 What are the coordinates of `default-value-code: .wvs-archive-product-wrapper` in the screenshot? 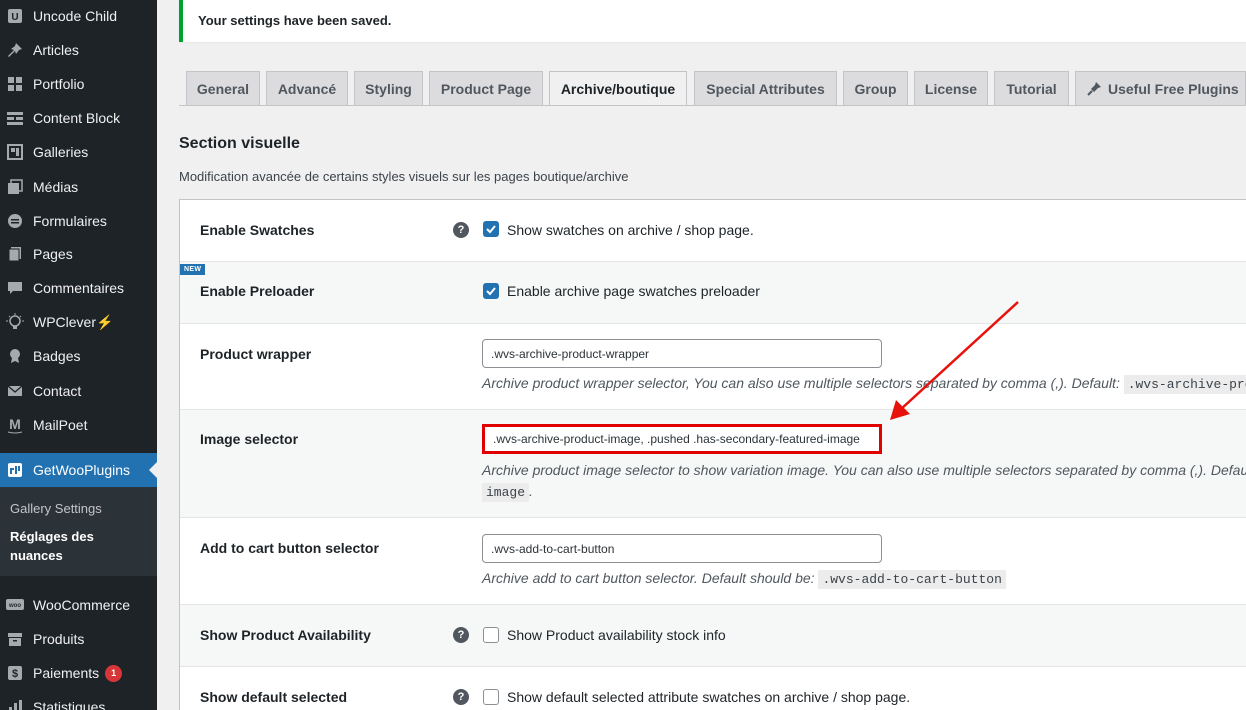 It's located at (1184, 384).